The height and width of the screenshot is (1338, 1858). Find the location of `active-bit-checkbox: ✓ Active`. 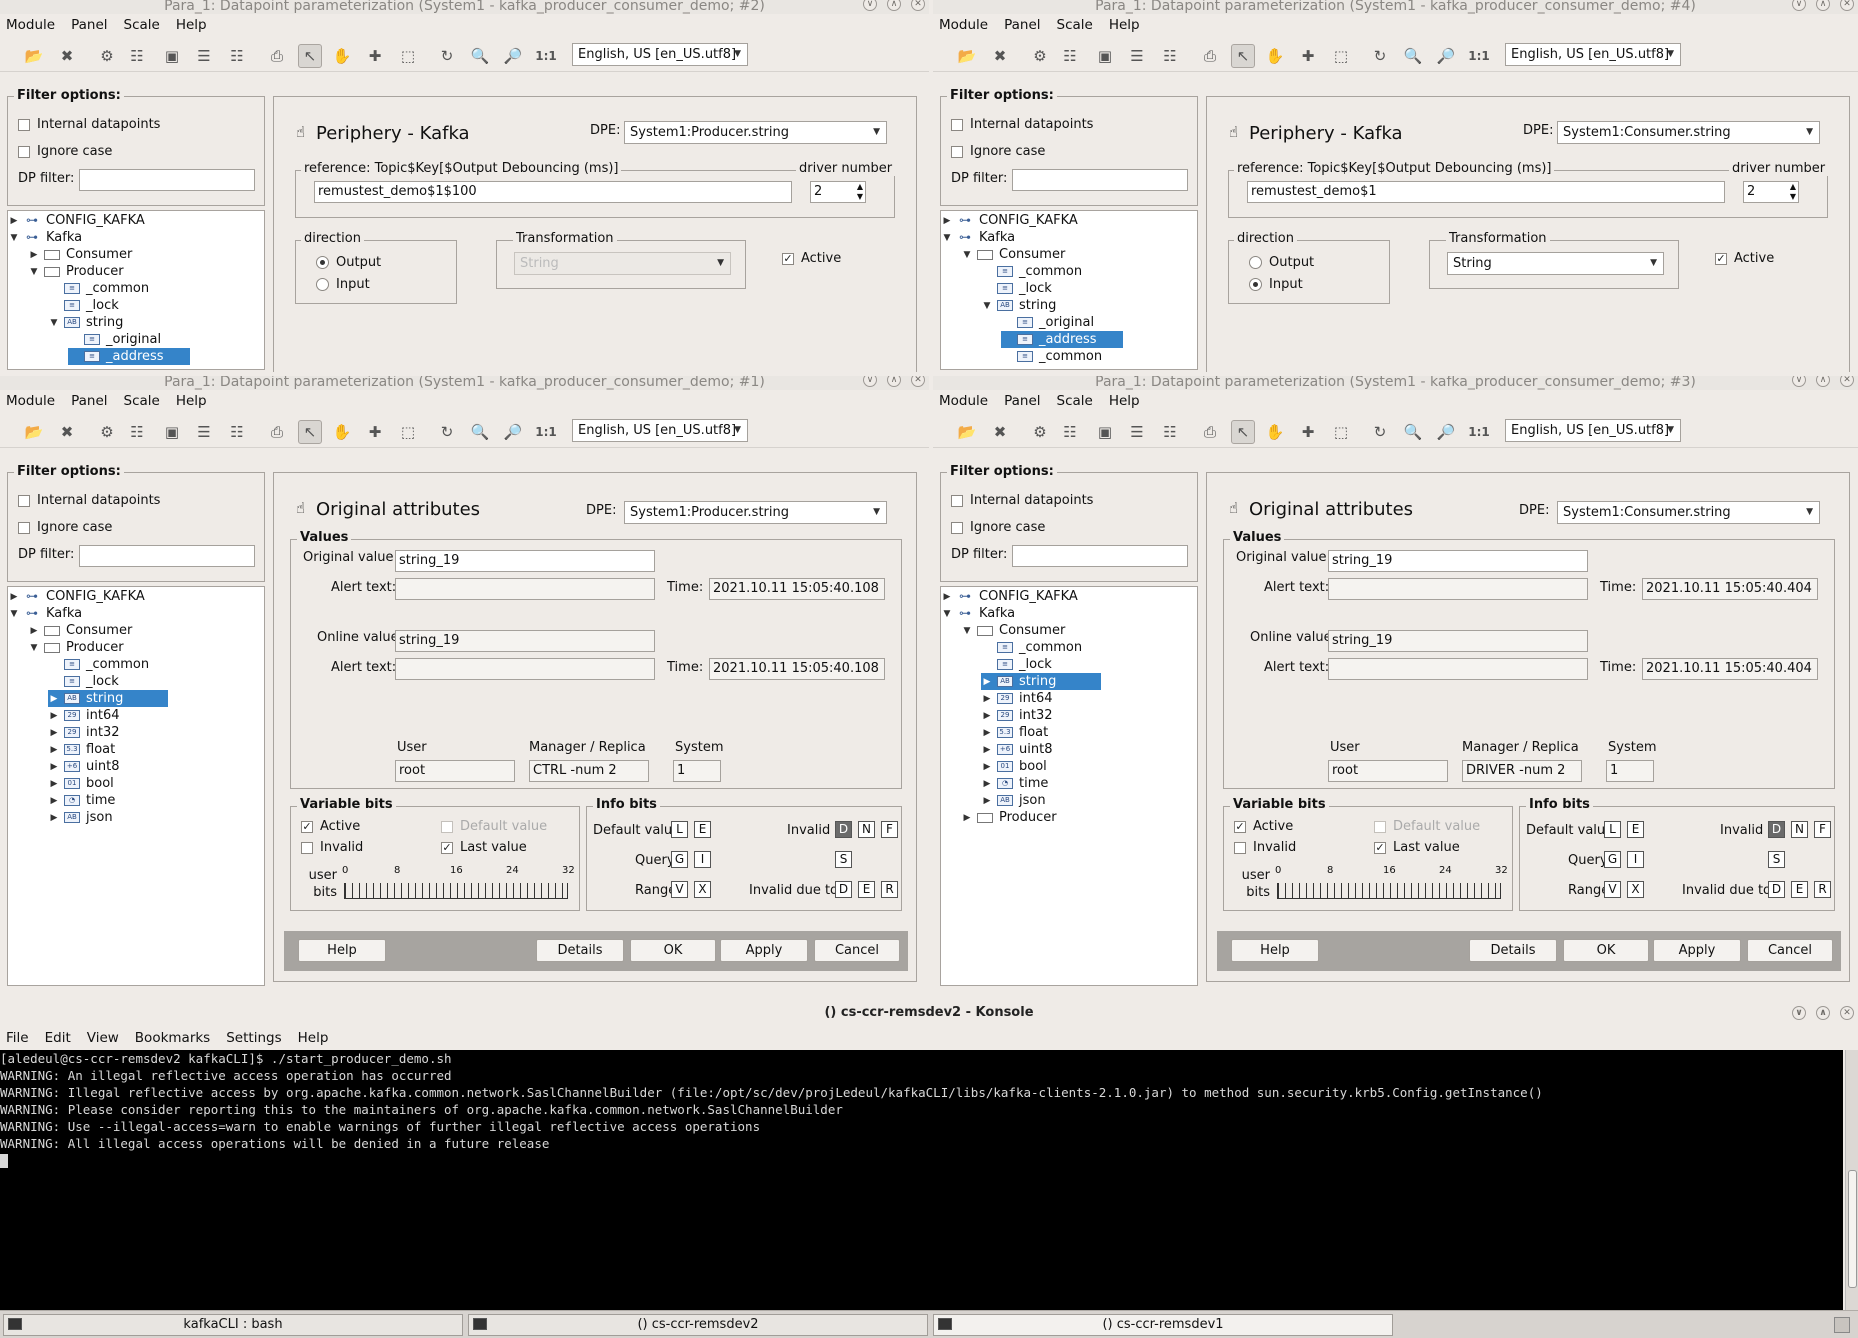

active-bit-checkbox: ✓ Active is located at coordinates (330, 826).